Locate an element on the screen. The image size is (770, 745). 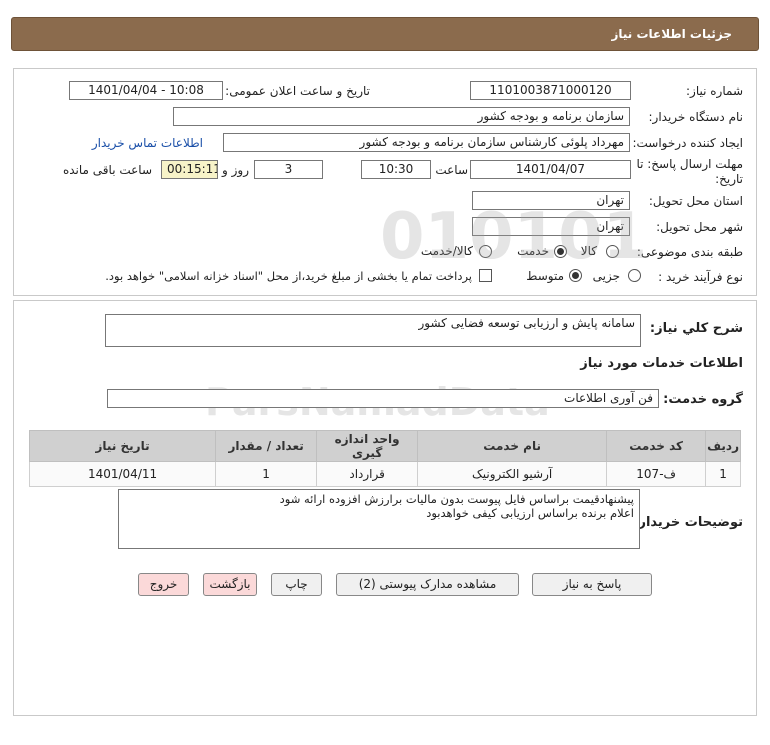
col-need-date: تاریخ نیاز is located at coordinates (122, 446).